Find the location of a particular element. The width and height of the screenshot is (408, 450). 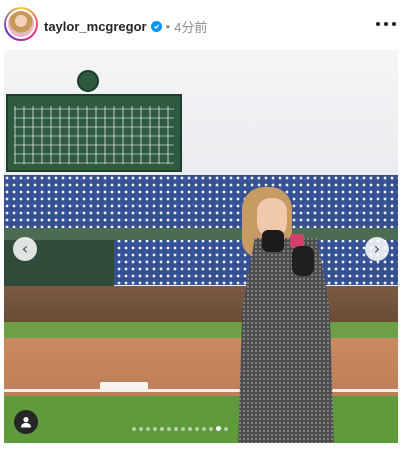

photo-stands-band is located at coordinates (201, 234).